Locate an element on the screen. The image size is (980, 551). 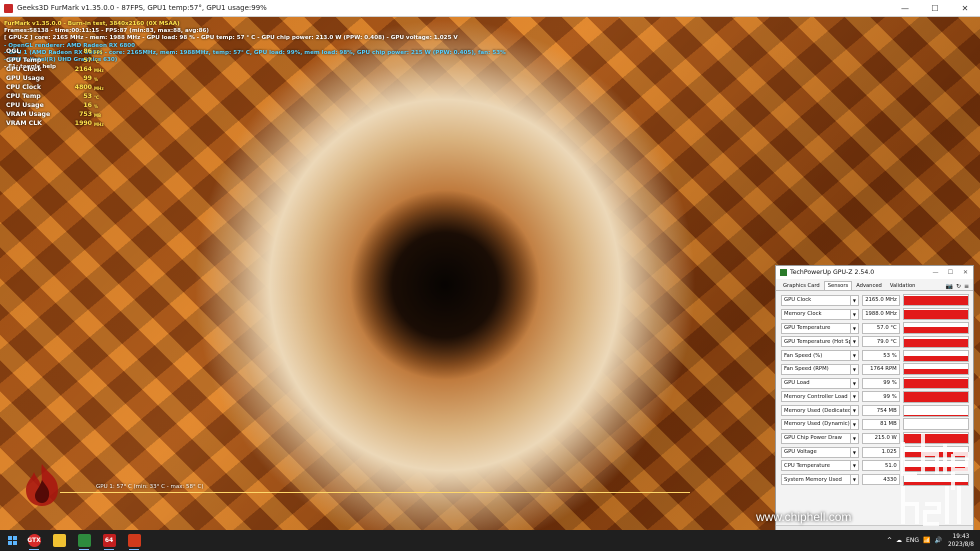
sensor-name: Memory Controller Load is located at coordinates (816, 397).